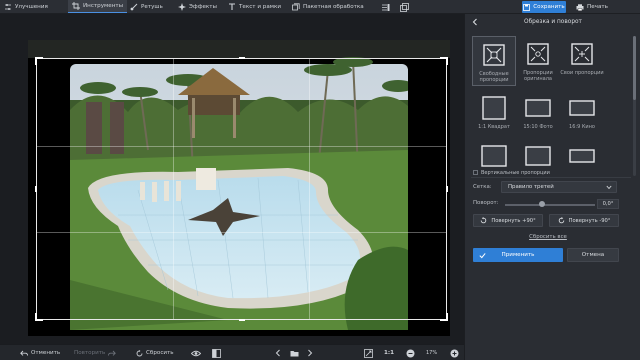 Image resolution: width=640 pixels, height=360 pixels. I want to click on eye-icon, so click(196, 353).